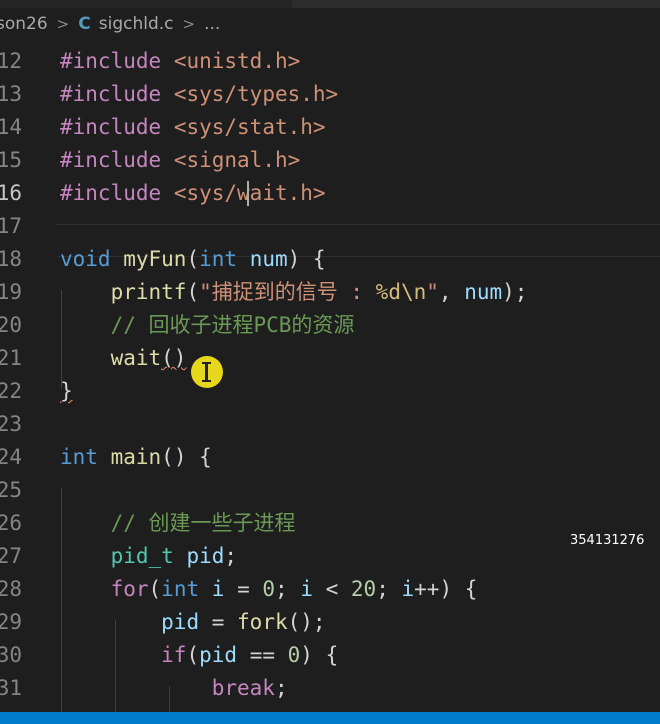 The height and width of the screenshot is (724, 660). What do you see at coordinates (11, 61) in the screenshot?
I see `line-number: 12` at bounding box center [11, 61].